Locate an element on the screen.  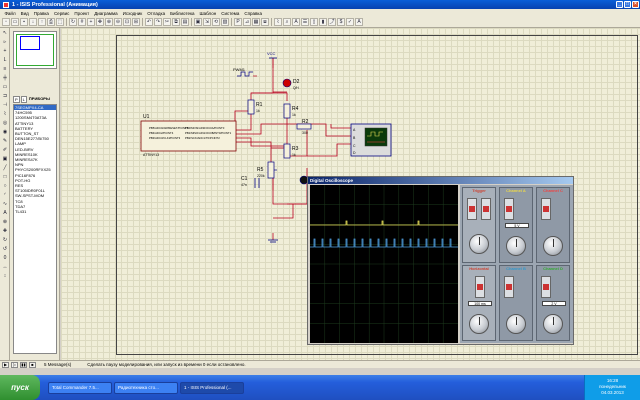
zoom-area-icon: ⊞ is located at coordinates (136, 22).